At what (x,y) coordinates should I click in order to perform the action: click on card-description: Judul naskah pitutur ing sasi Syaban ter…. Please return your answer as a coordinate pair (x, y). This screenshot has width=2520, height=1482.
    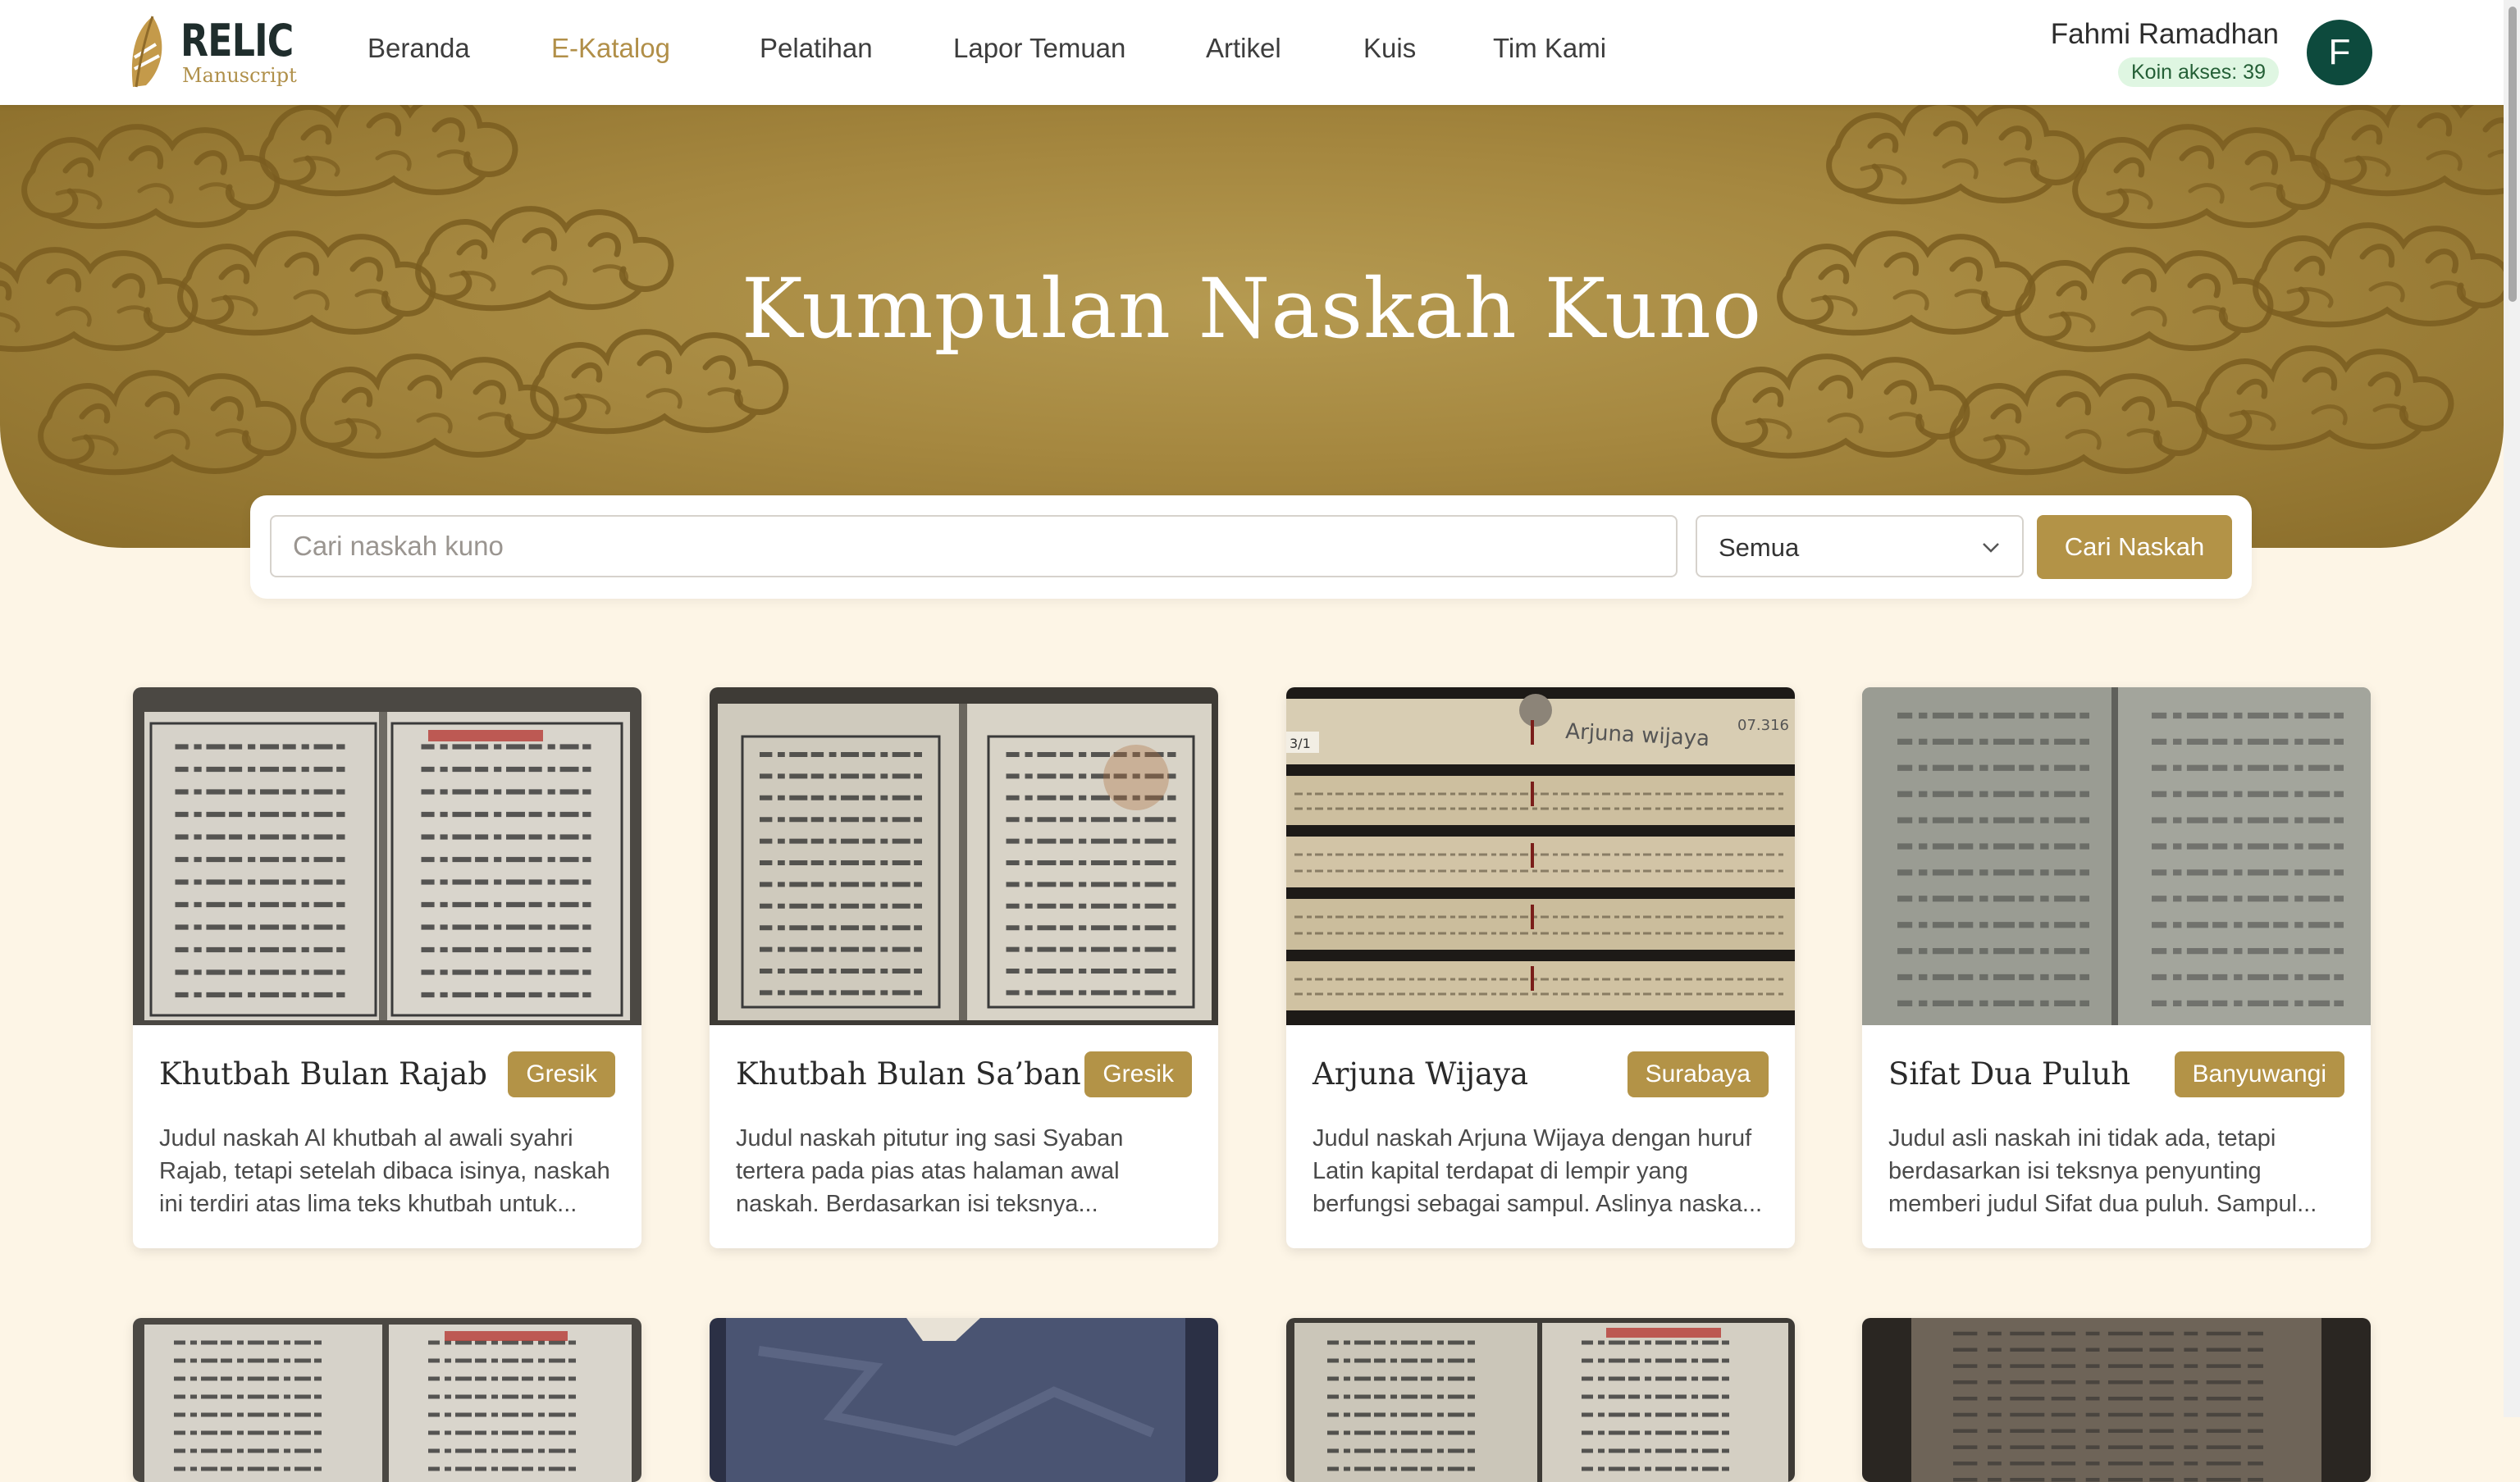
    Looking at the image, I should click on (930, 1171).